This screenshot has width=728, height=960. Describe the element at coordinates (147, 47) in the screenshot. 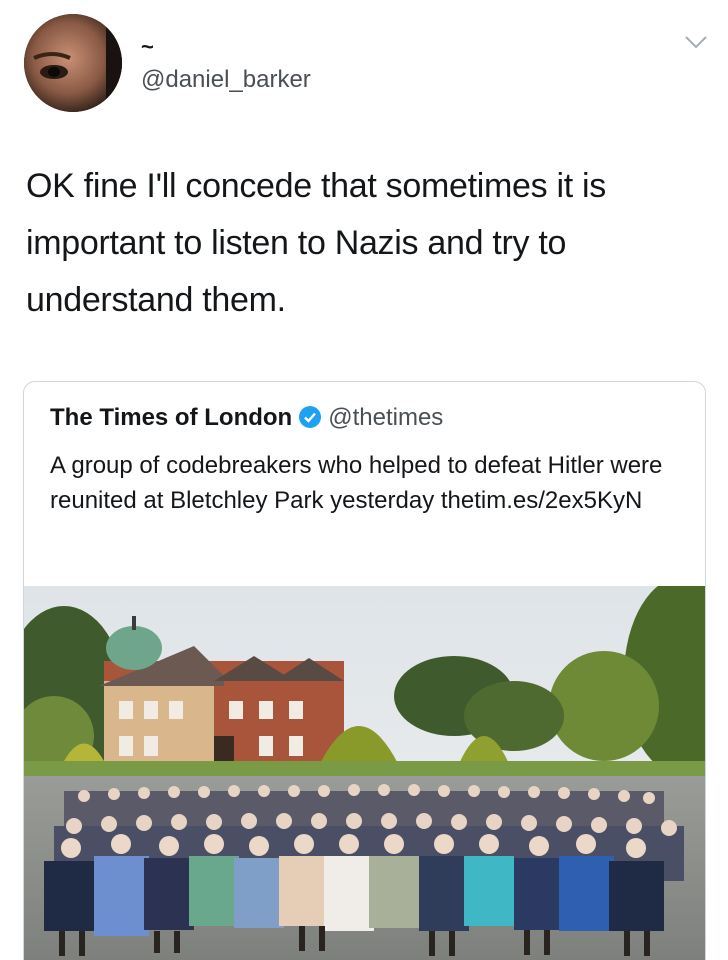

I see `display-name: ~` at that location.